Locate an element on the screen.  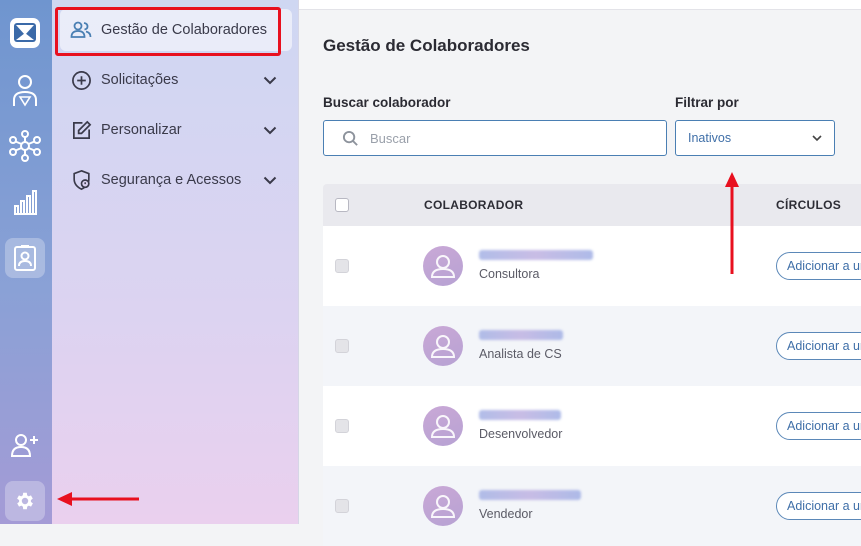
sidebar-item-solicitacoes: Solicitações is located at coordinates (176, 80).